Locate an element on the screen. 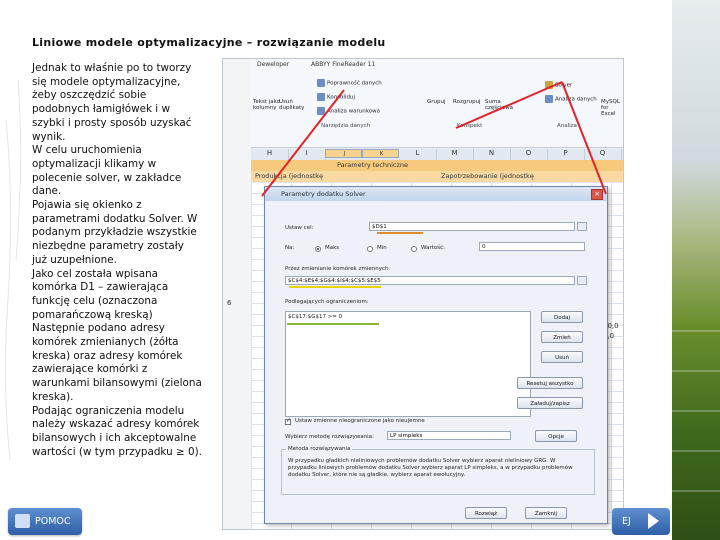 Image resolution: width=720 pixels, height=540 pixels. arrow-to-solver is located at coordinates (509, 105).